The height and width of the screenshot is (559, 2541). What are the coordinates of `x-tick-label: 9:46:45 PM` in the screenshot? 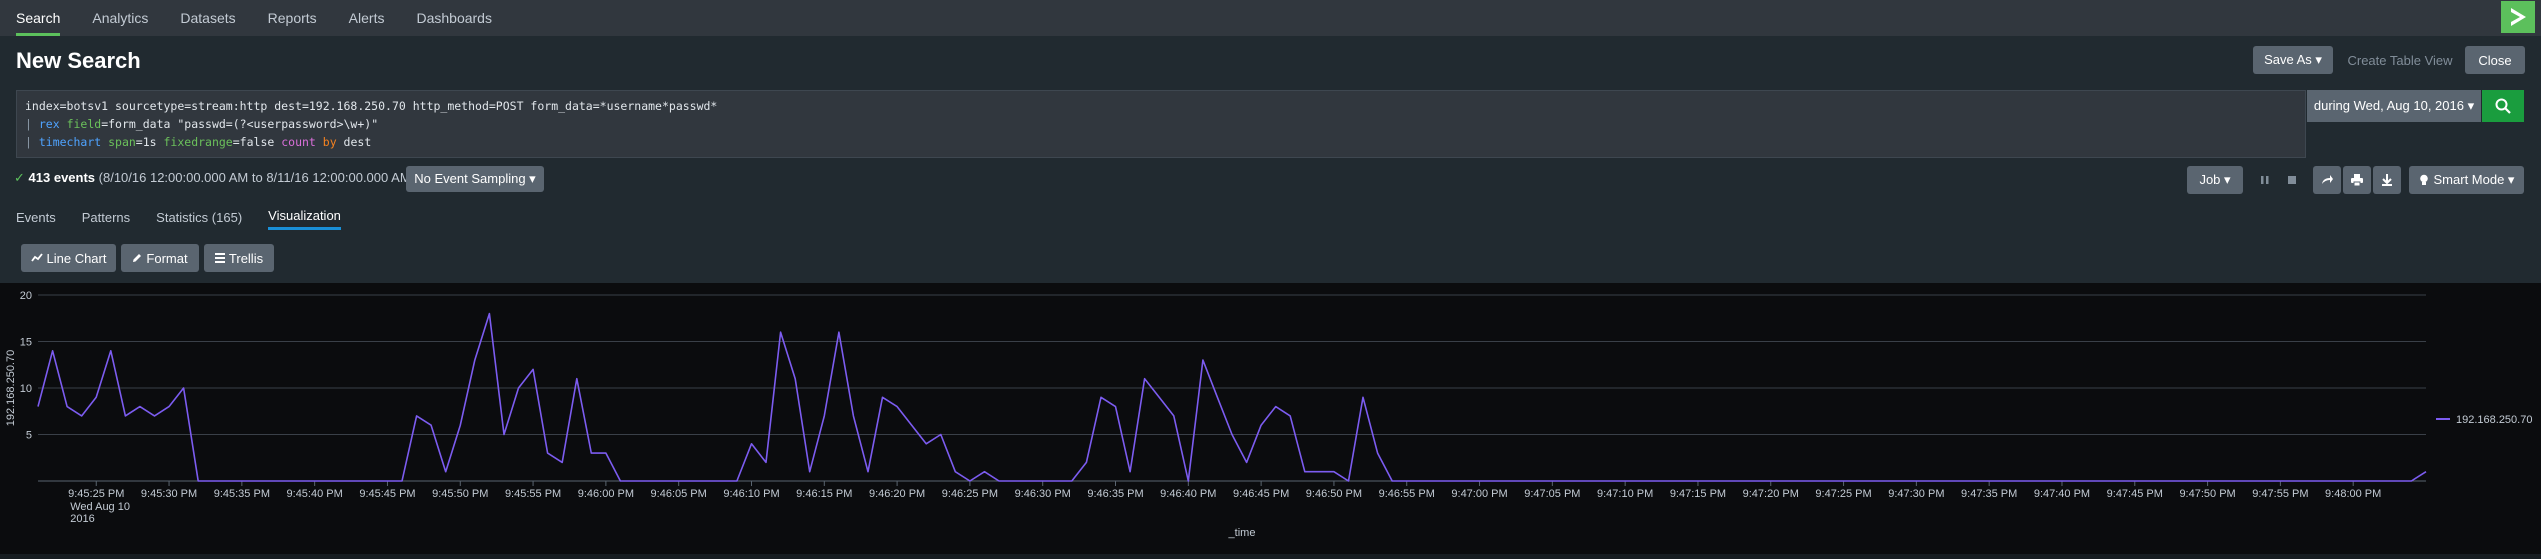 It's located at (1261, 494).